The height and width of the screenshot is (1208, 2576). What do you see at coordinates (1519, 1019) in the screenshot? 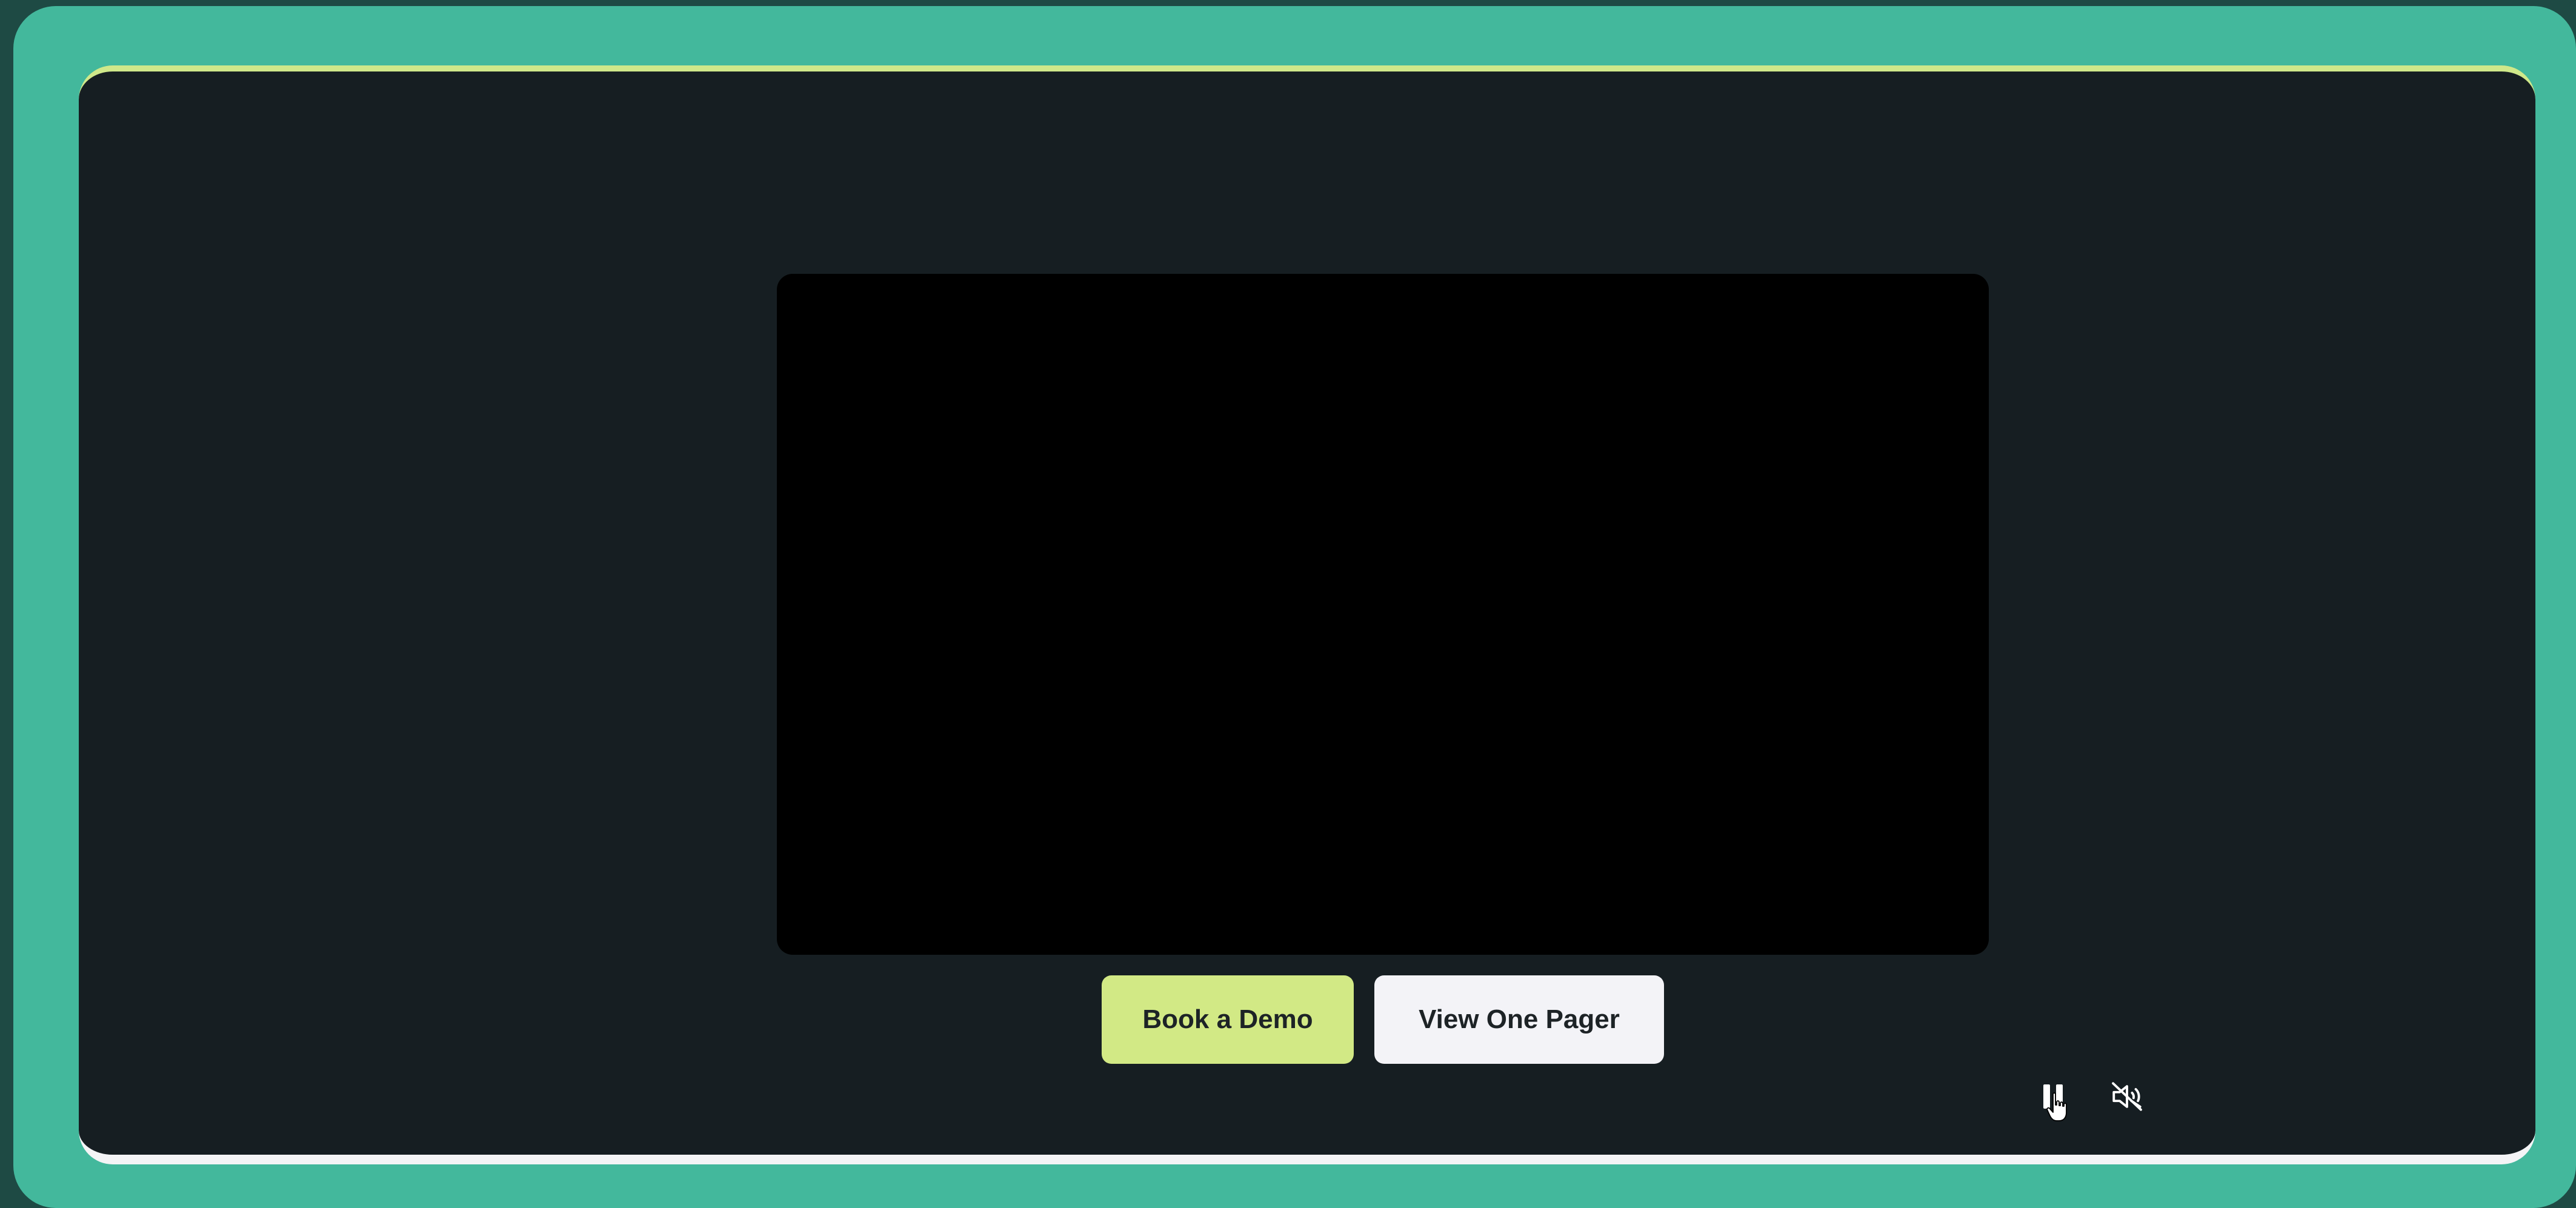
I see `view-one-pager-button: View One Pager` at bounding box center [1519, 1019].